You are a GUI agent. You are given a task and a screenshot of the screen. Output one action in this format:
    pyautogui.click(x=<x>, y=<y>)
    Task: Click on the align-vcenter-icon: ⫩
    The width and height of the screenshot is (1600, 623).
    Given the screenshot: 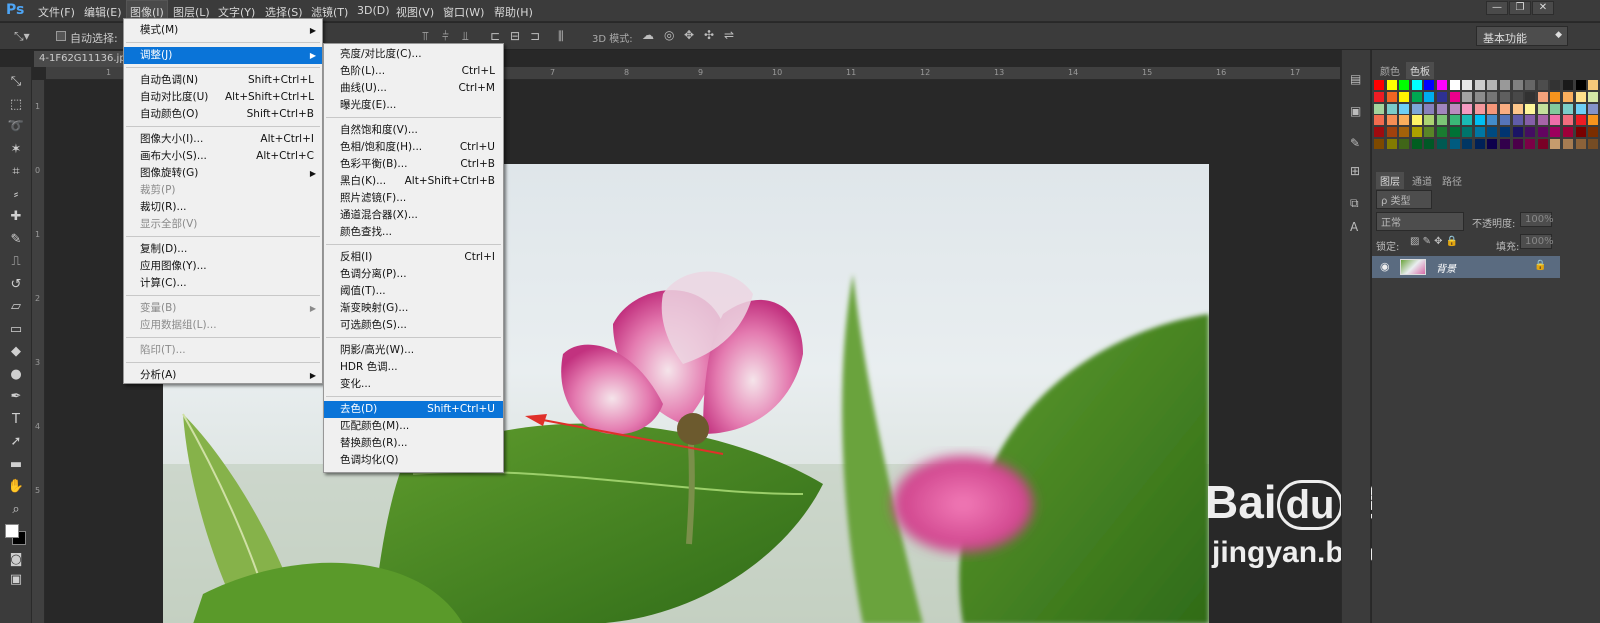 What is the action you would take?
    pyautogui.click(x=445, y=36)
    